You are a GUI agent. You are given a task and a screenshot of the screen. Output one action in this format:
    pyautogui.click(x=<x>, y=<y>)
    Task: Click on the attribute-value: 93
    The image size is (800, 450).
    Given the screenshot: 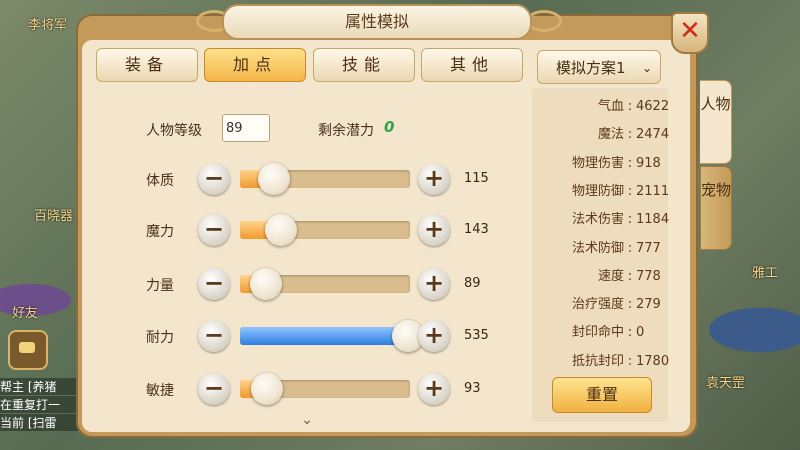 What is the action you would take?
    pyautogui.click(x=472, y=388)
    